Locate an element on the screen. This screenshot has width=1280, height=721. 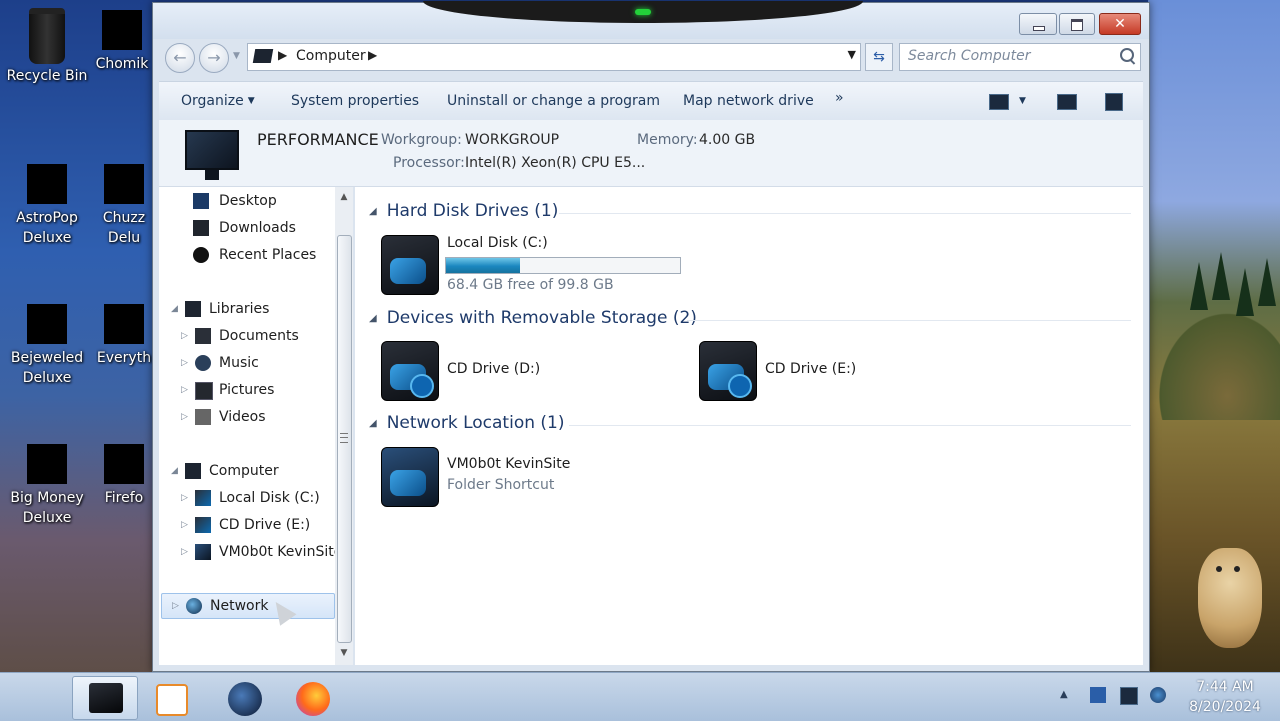
more-commands-button: » is located at coordinates (839, 98).